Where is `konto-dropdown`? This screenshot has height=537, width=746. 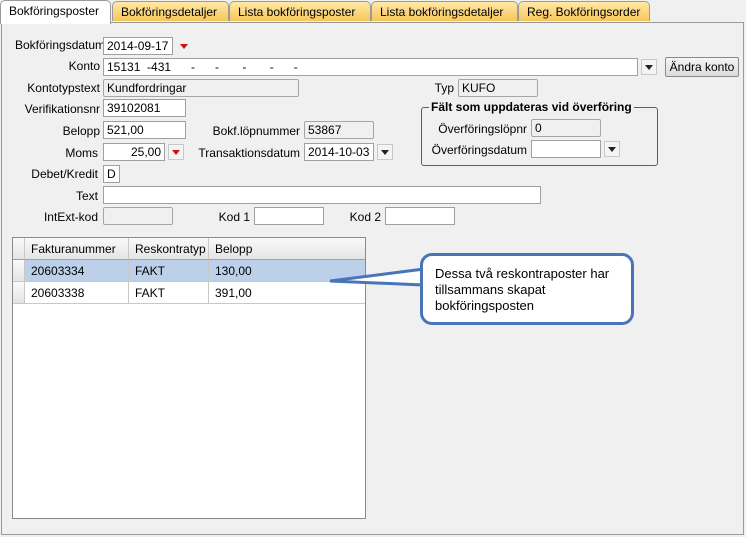 konto-dropdown is located at coordinates (649, 67).